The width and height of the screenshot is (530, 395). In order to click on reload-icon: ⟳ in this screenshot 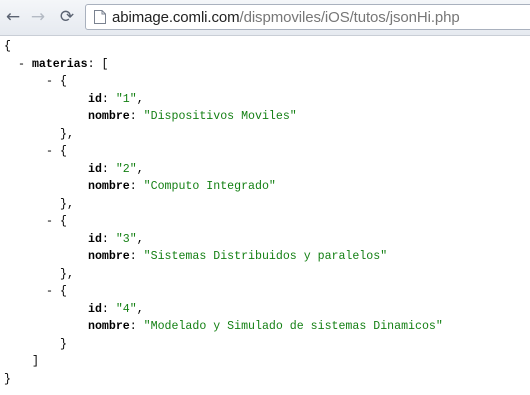, I will do `click(67, 16)`.